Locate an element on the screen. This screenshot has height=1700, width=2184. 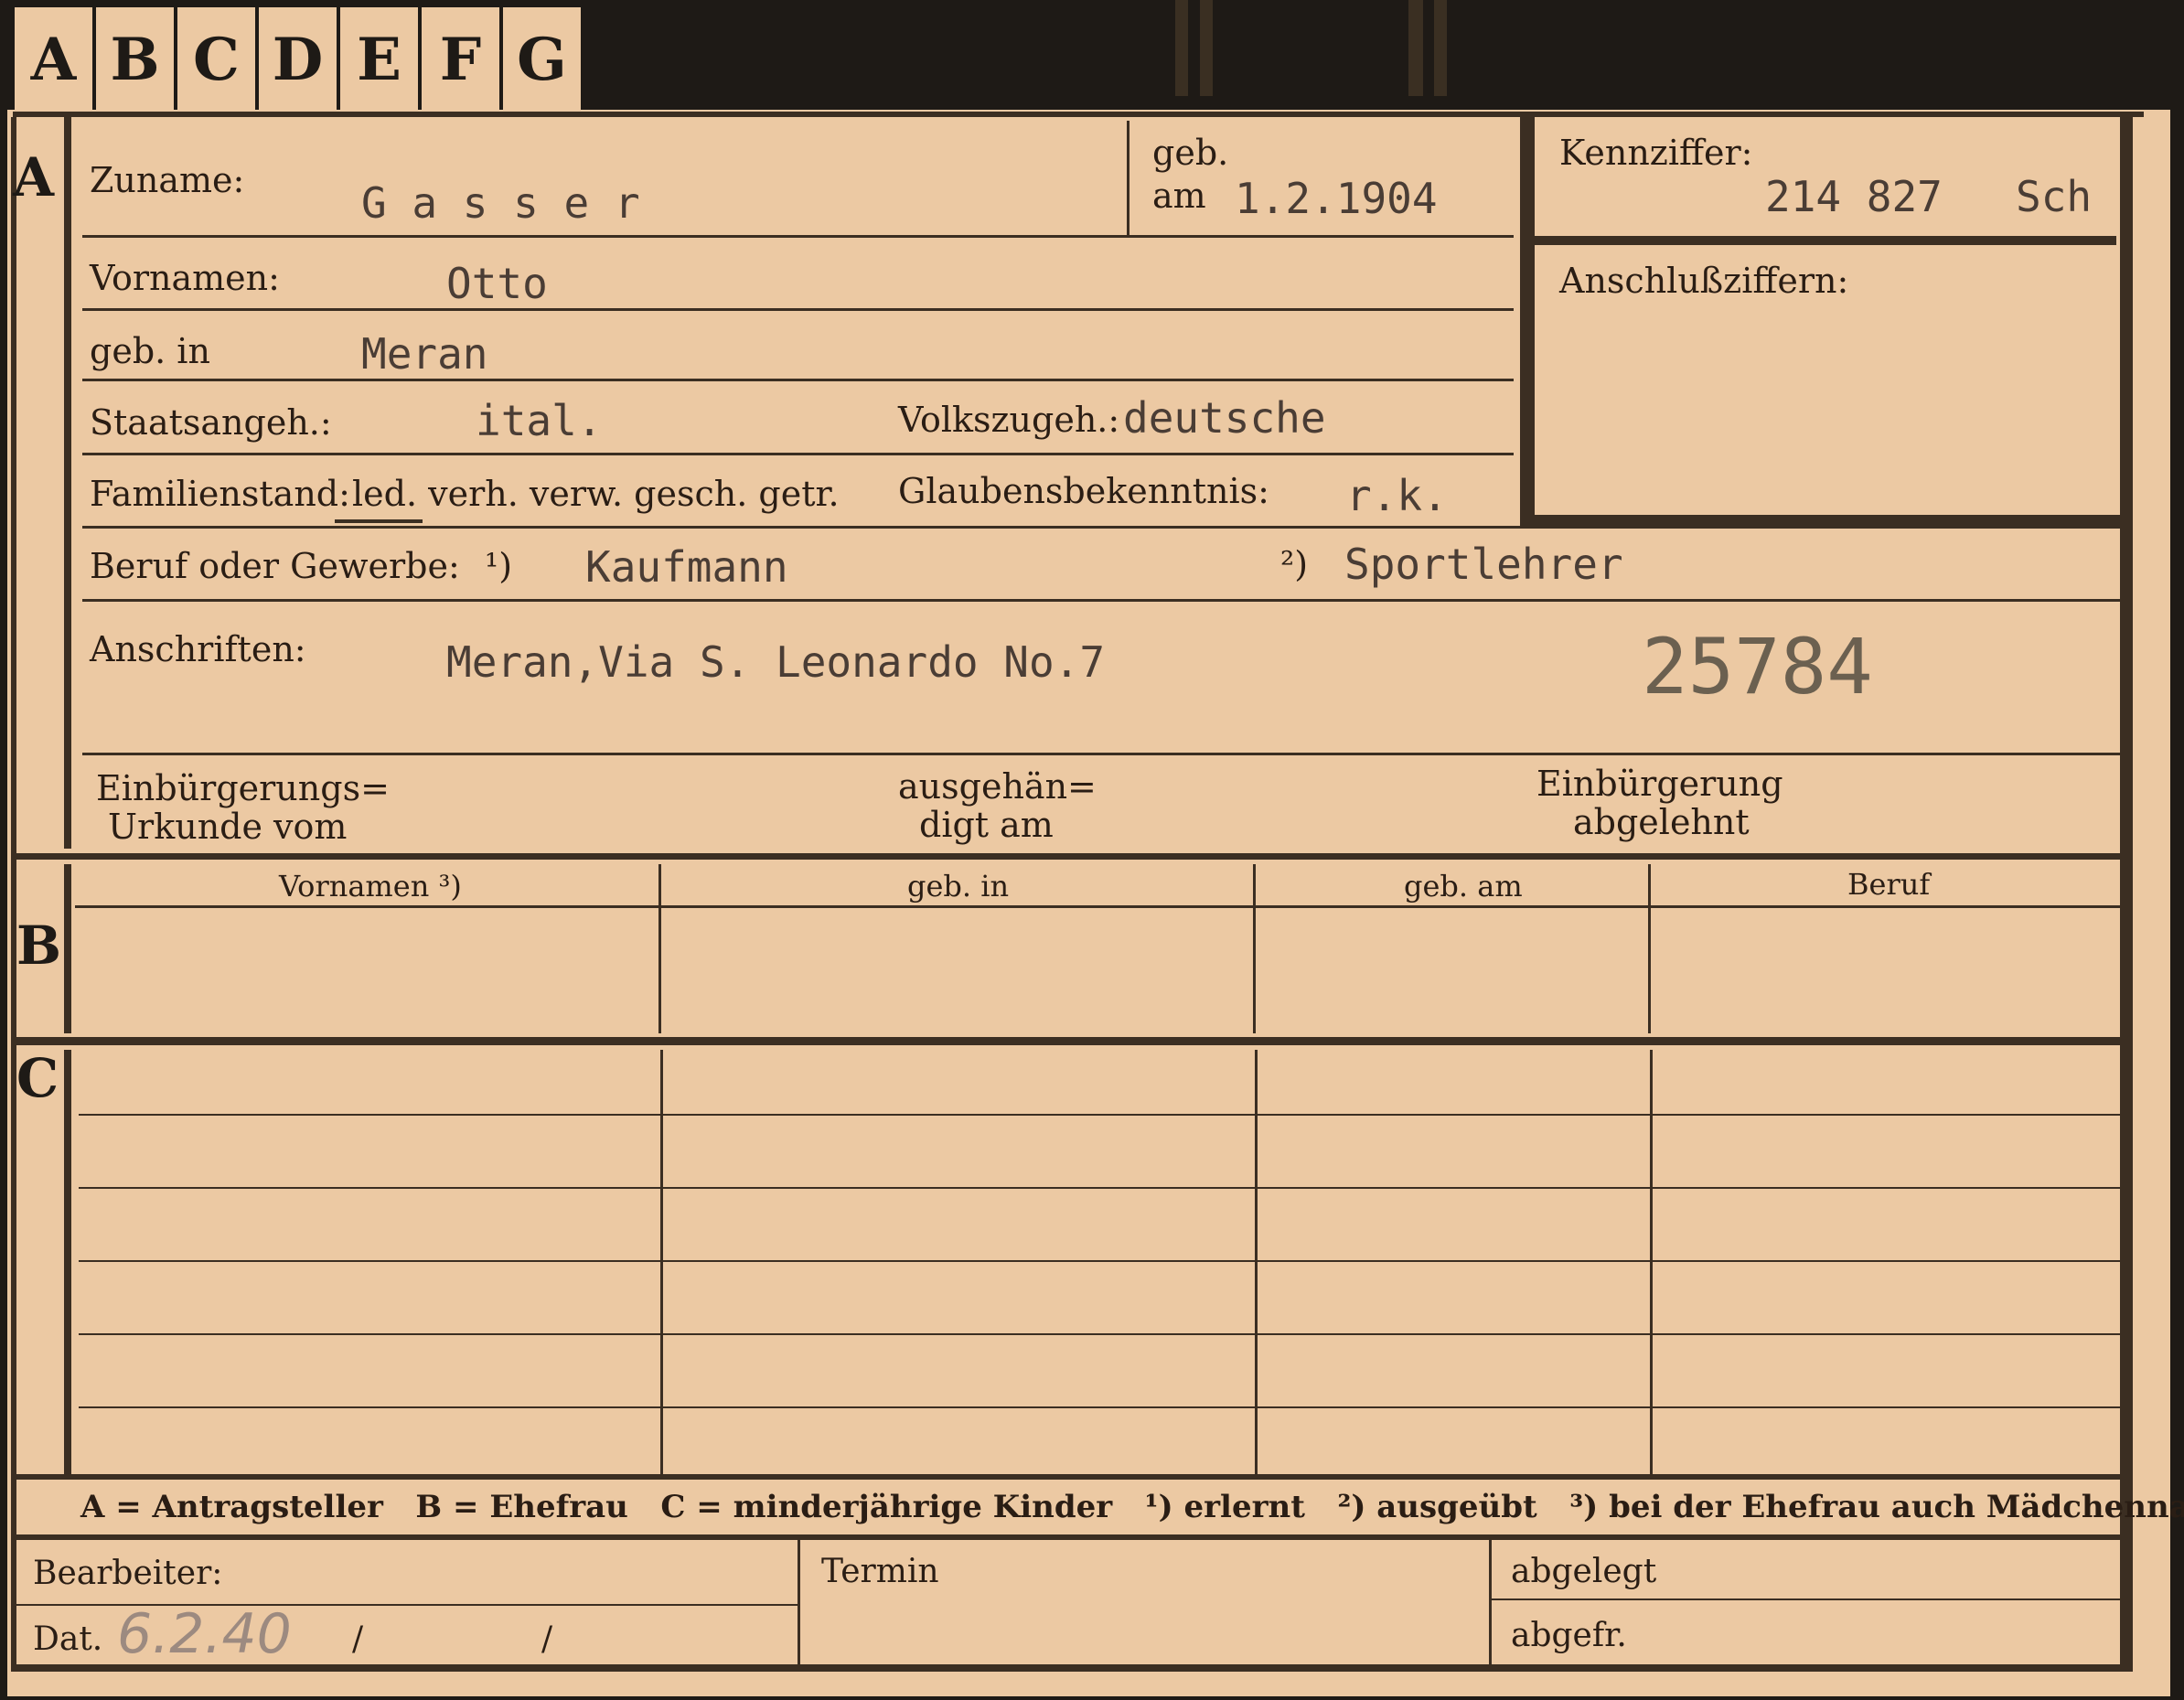
zuname-value: G a s s e r is located at coordinates (500, 203).